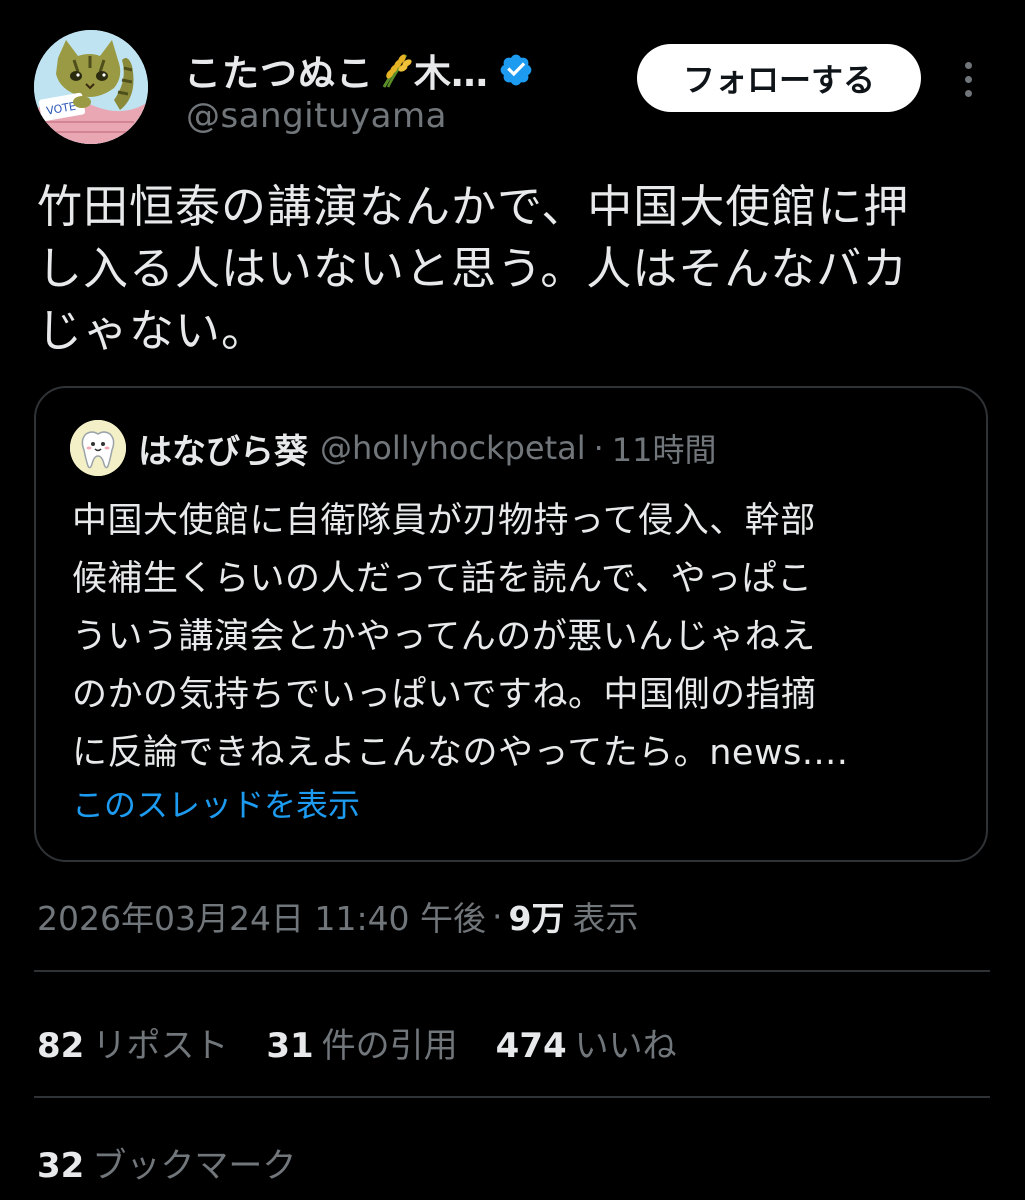 The width and height of the screenshot is (1025, 1200). I want to click on tweet-text-line: じゃない。, so click(152, 330).